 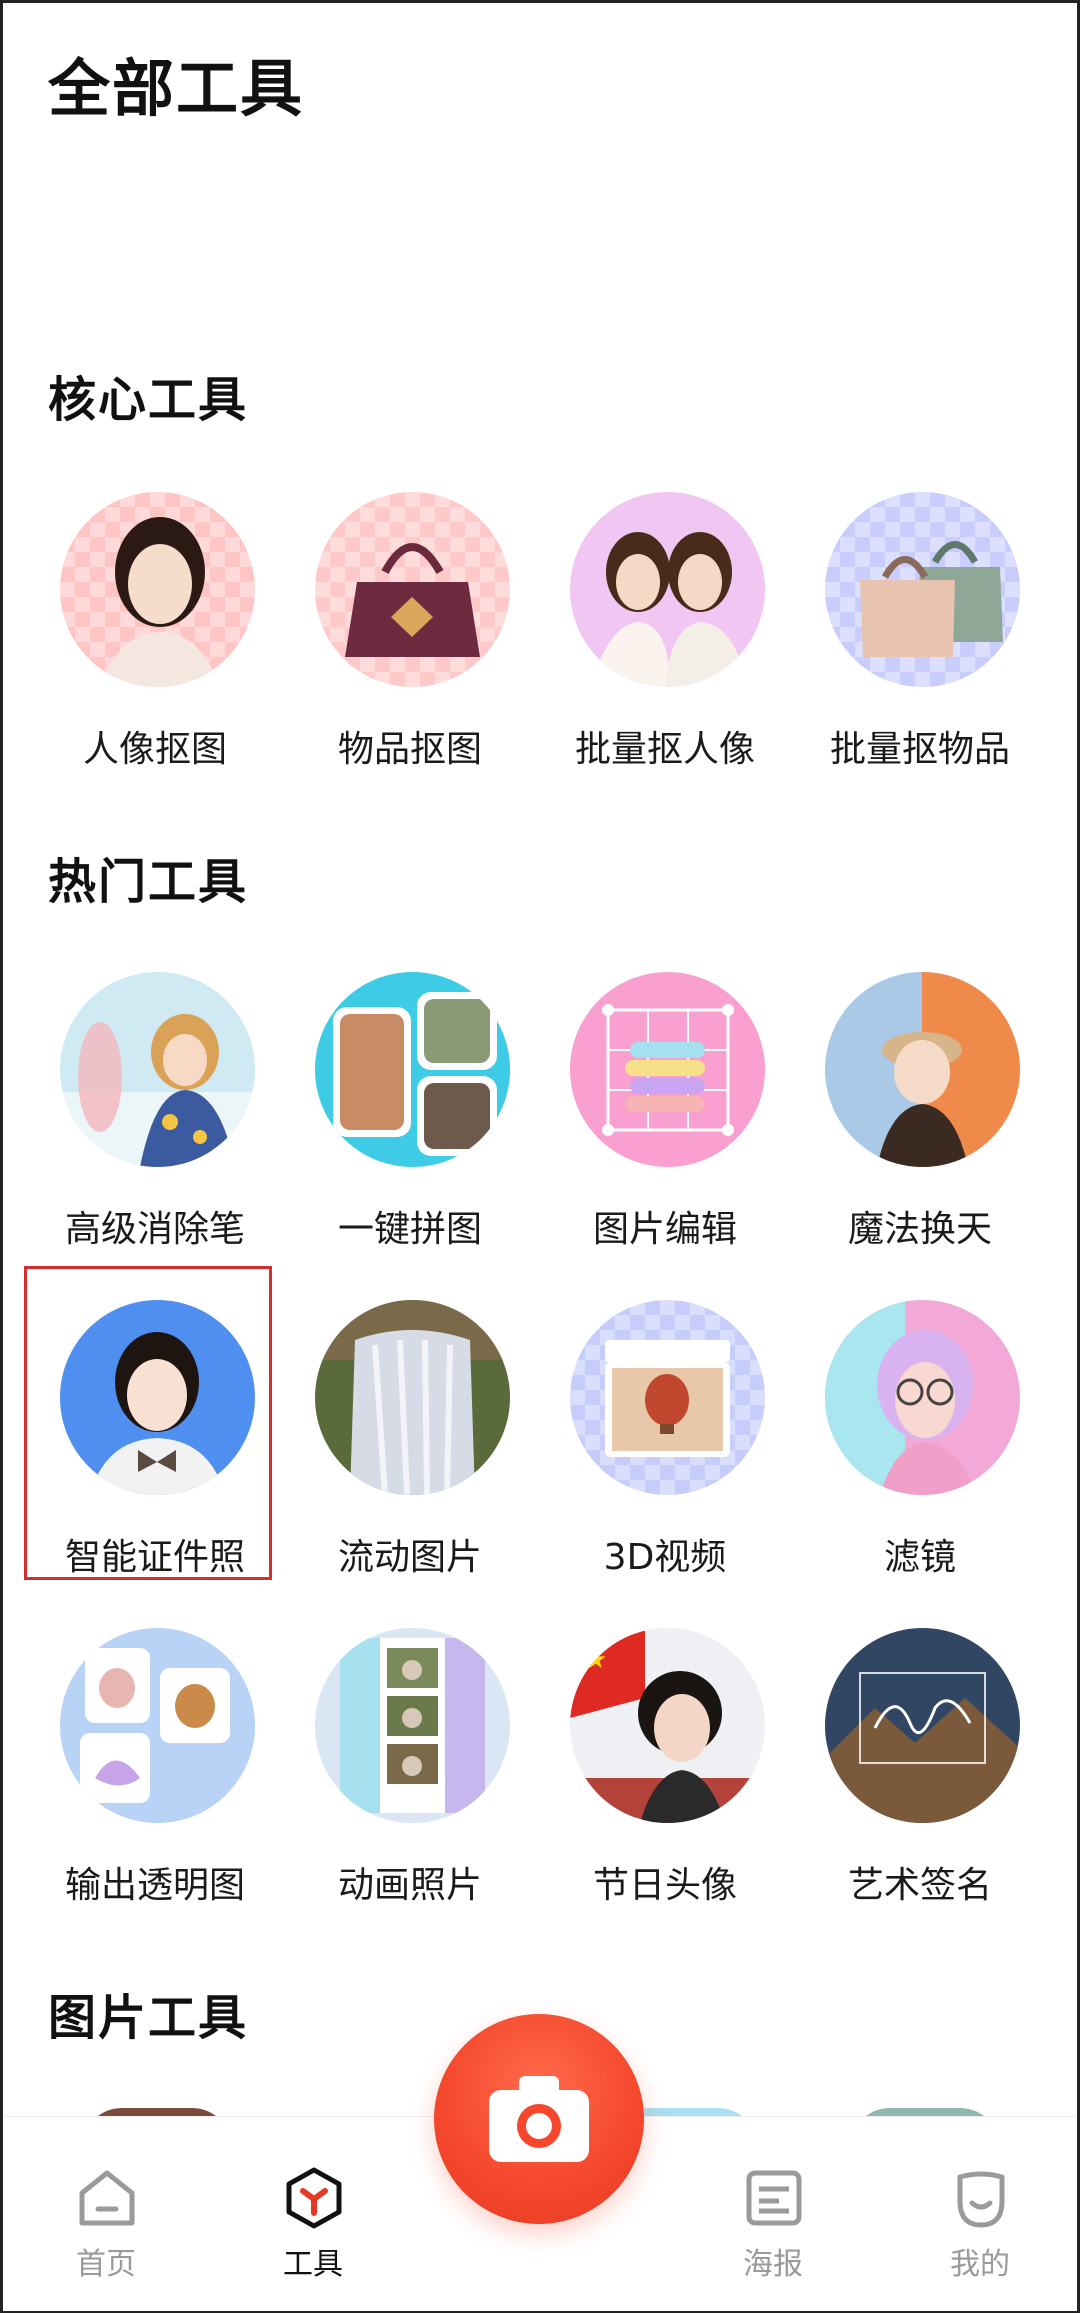 I want to click on hot-tools-row-3: 输出透明图 动画照片 ★ 节日头像 艺术签名, so click(x=540, y=1778).